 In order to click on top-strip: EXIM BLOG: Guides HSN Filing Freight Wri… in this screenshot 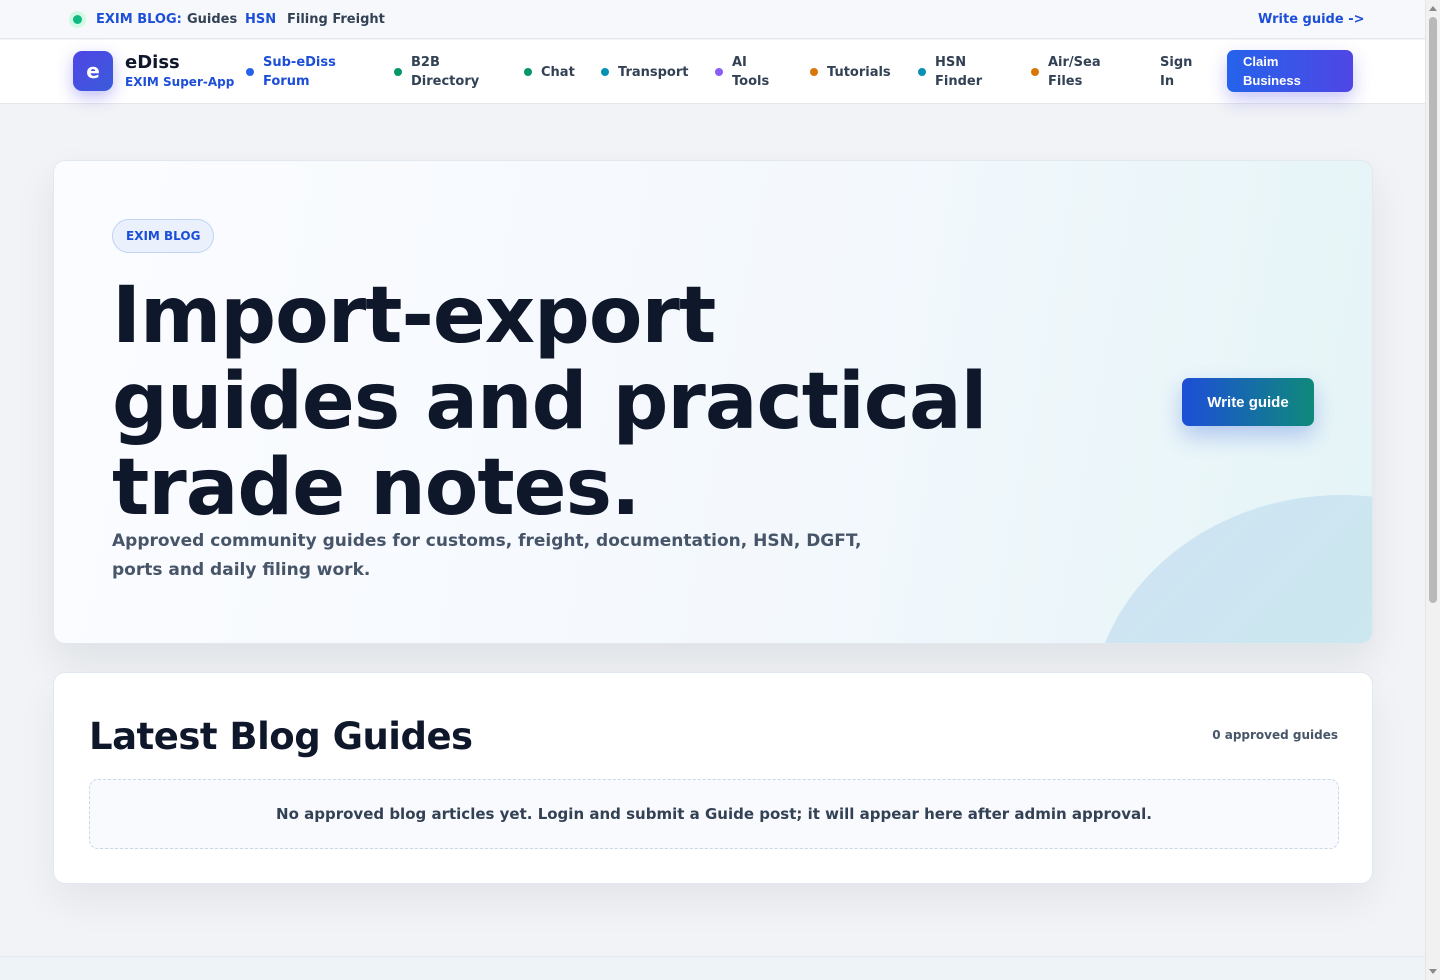, I will do `click(712, 19)`.